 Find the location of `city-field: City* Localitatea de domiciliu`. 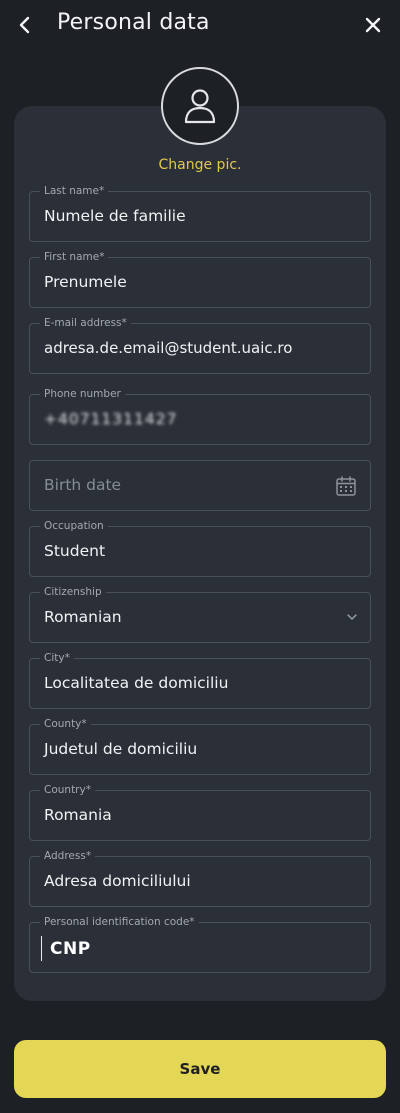

city-field: City* Localitatea de domiciliu is located at coordinates (200, 680).